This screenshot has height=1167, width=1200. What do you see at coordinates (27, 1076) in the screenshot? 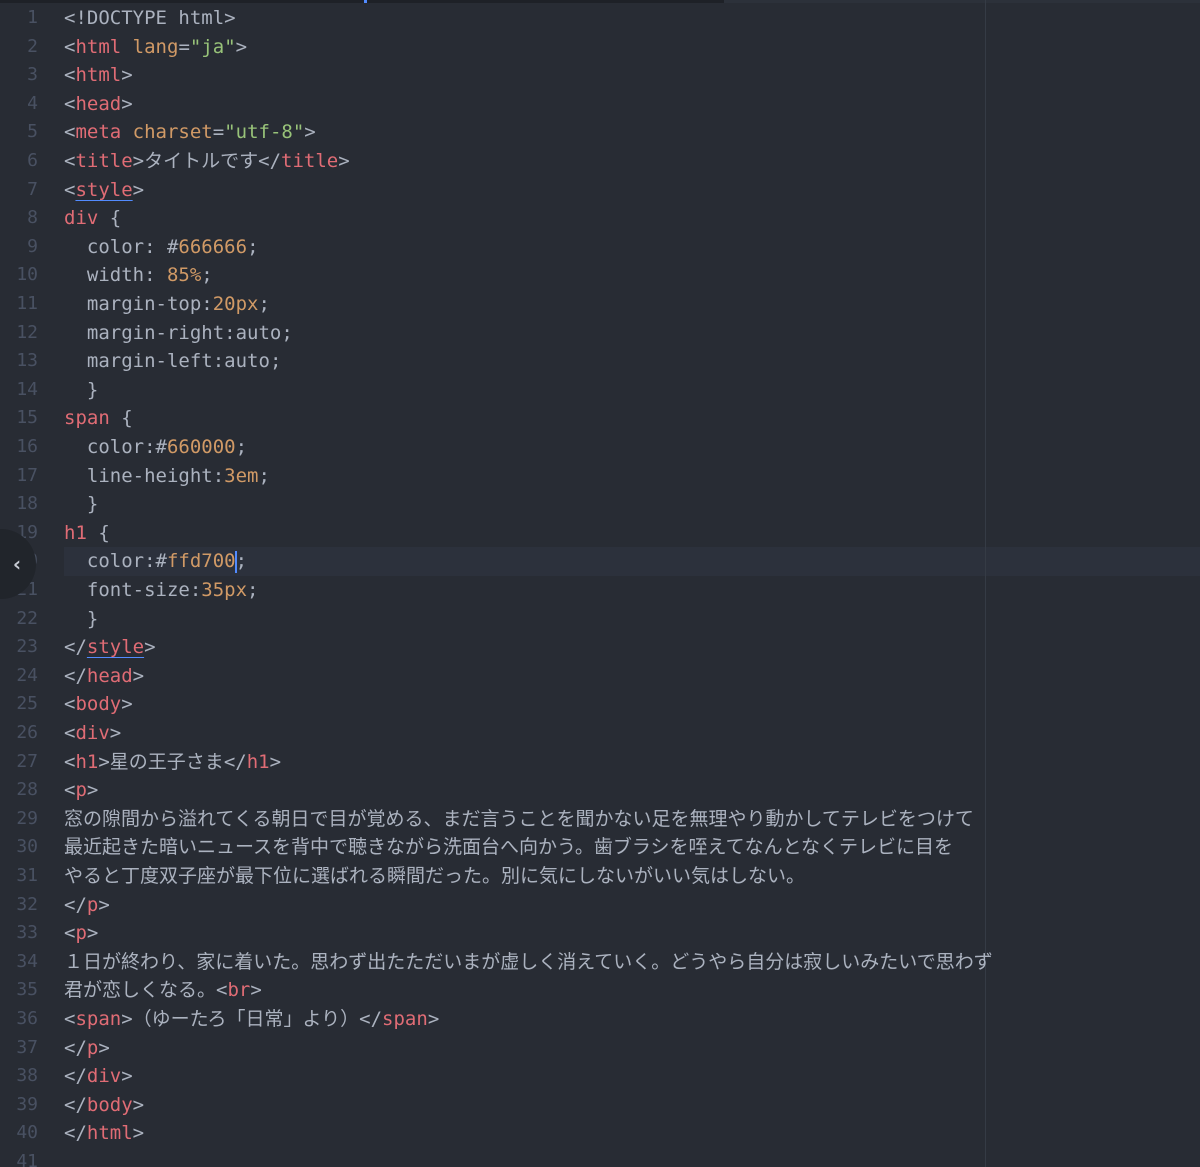
I see `line-number: 38` at bounding box center [27, 1076].